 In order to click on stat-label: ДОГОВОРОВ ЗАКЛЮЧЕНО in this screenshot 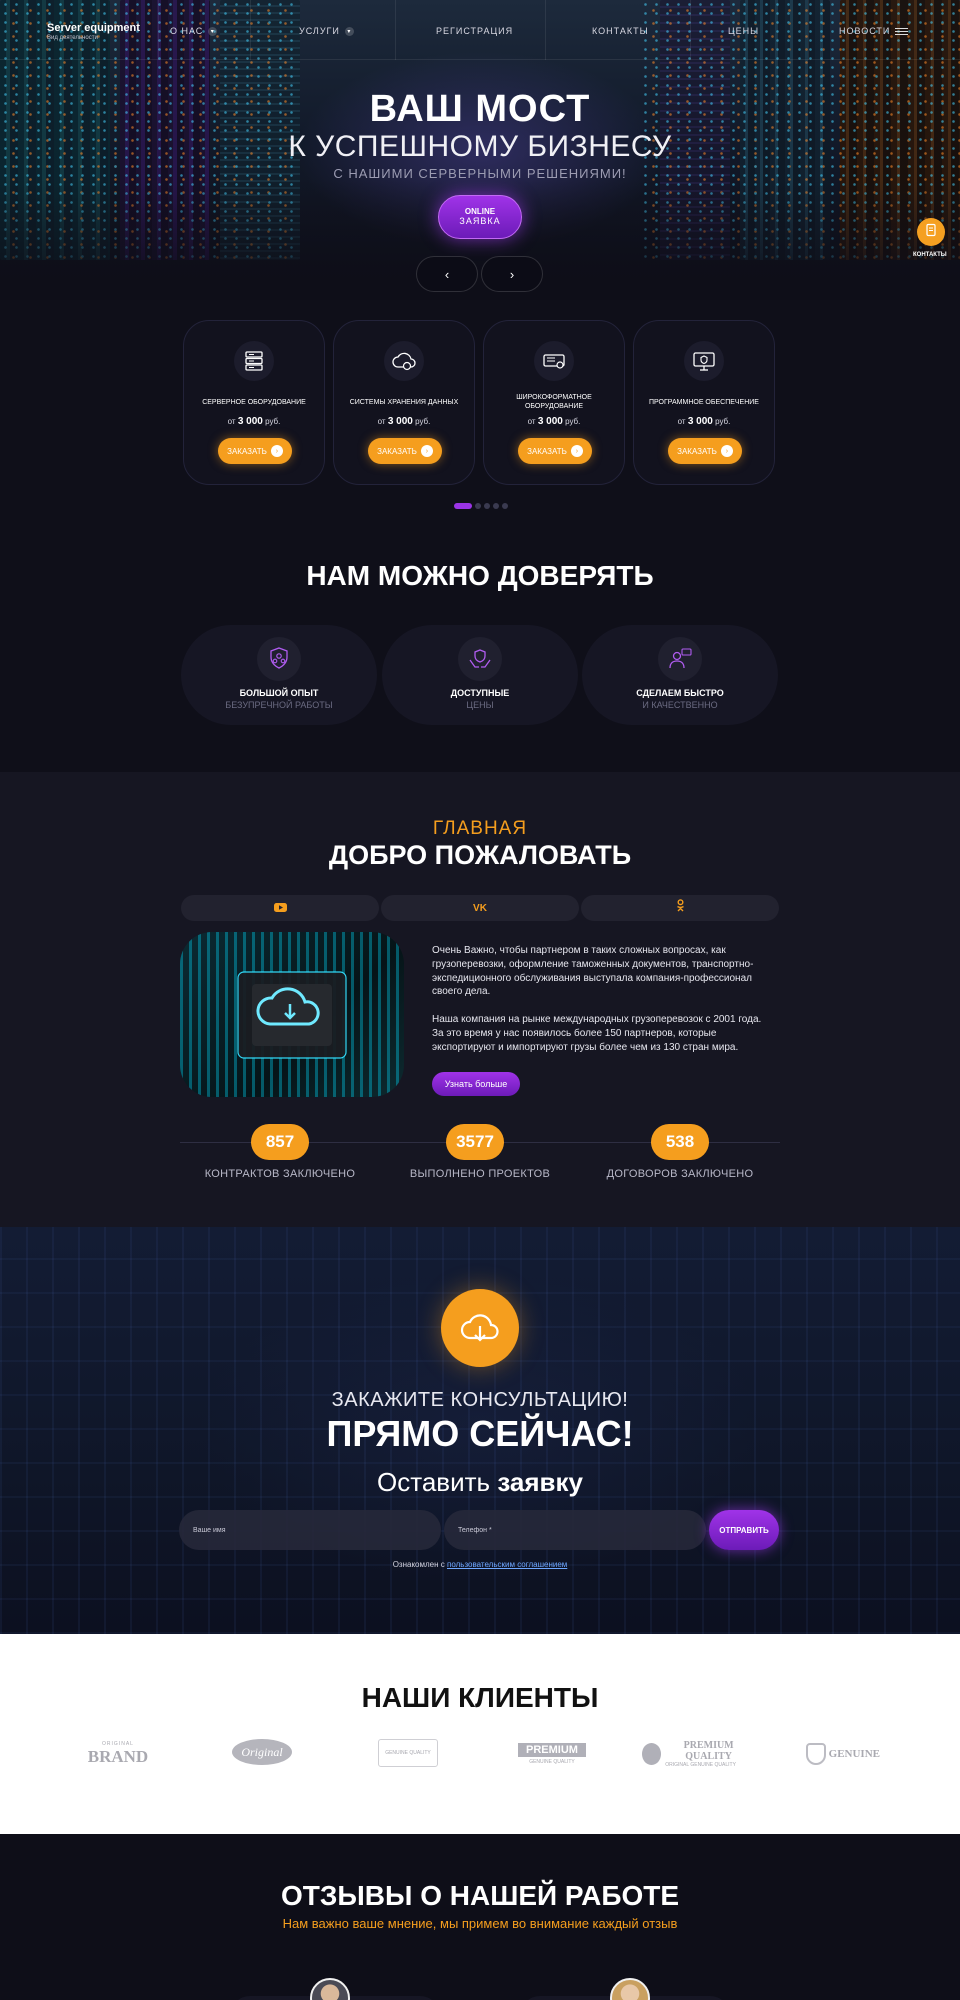, I will do `click(680, 1174)`.